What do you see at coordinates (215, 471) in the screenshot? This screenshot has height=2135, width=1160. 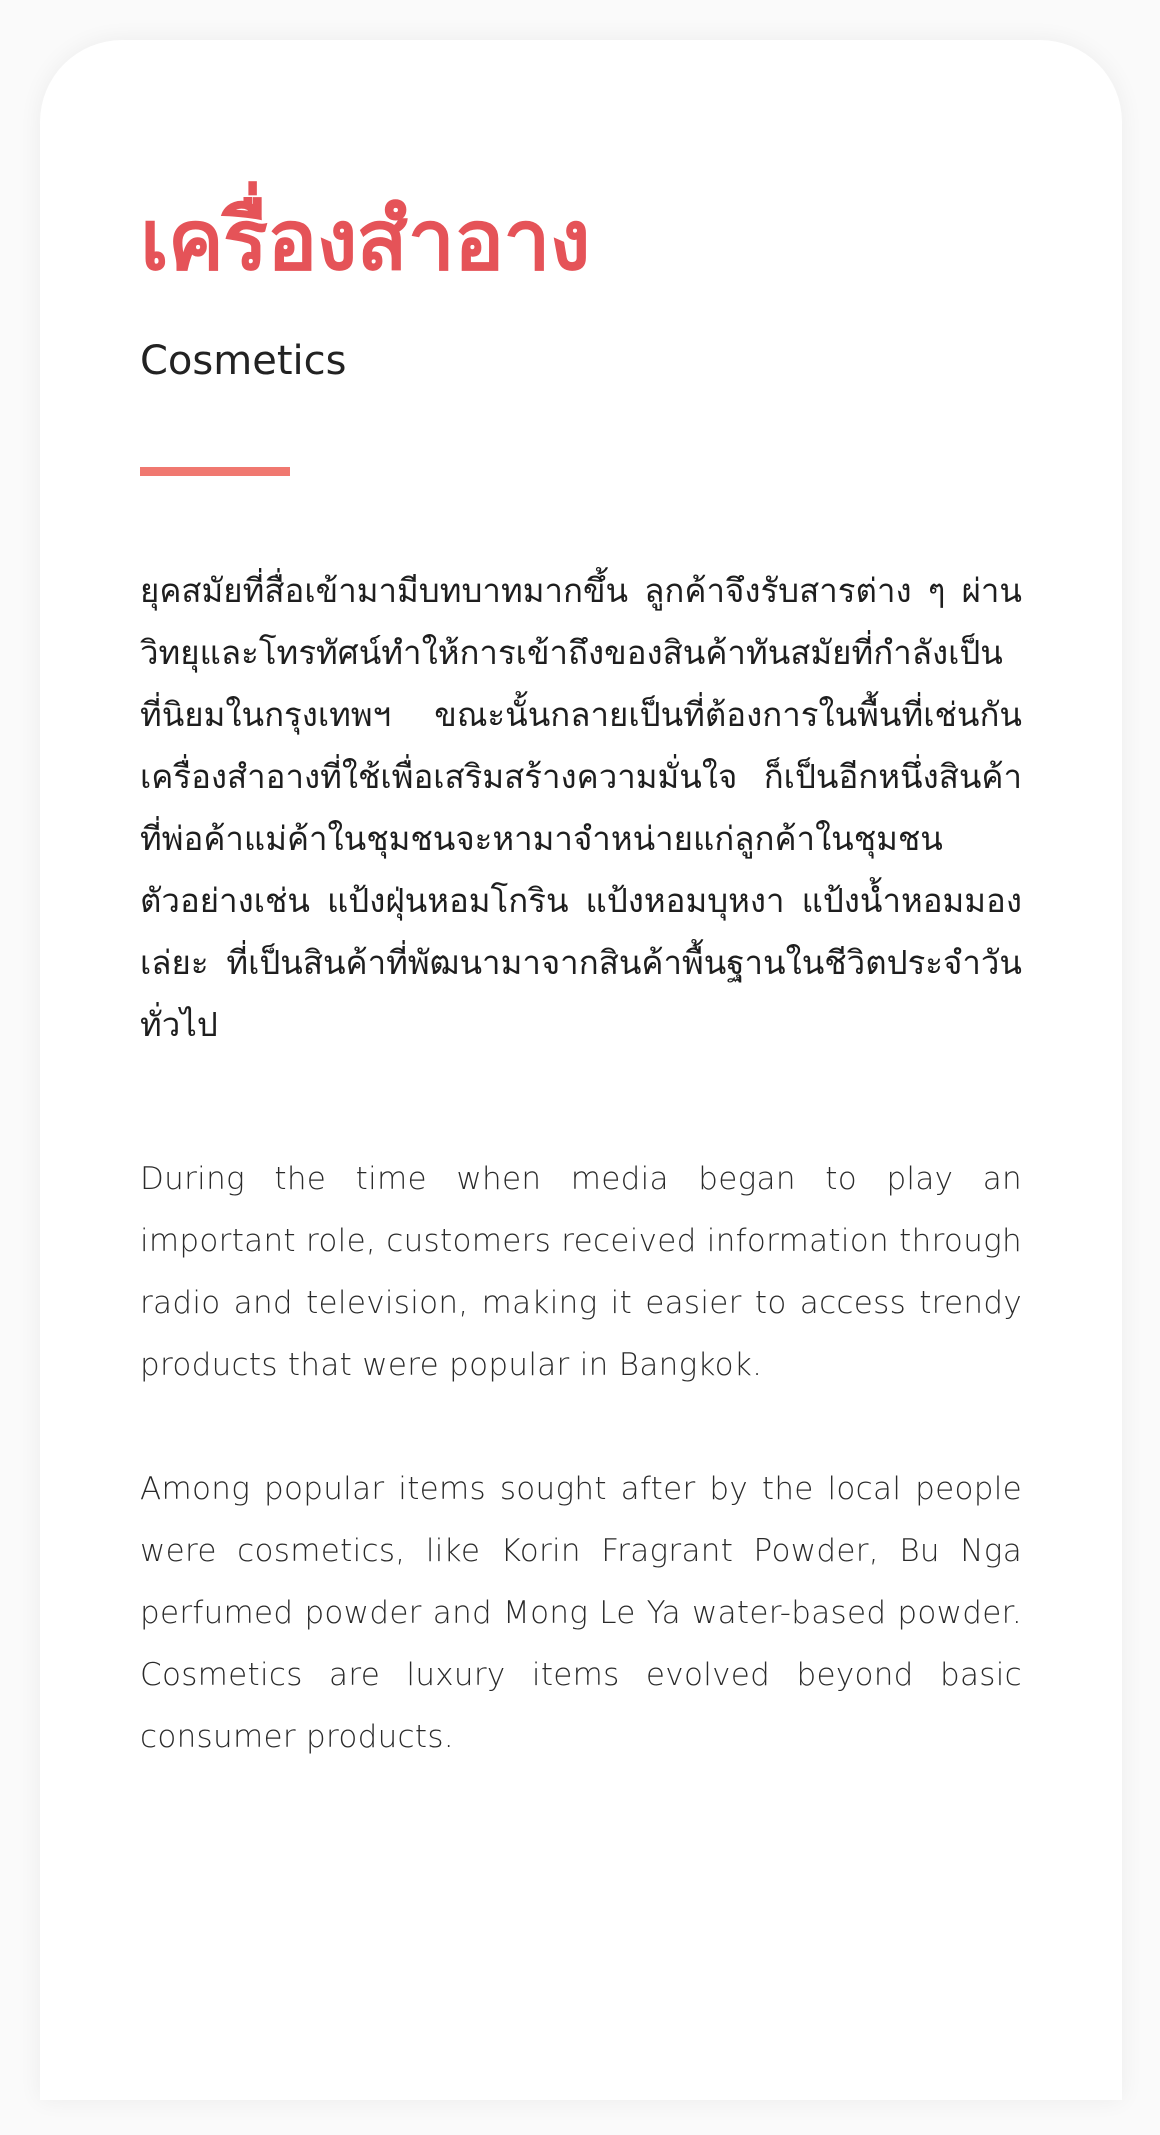 I see `title-divider` at bounding box center [215, 471].